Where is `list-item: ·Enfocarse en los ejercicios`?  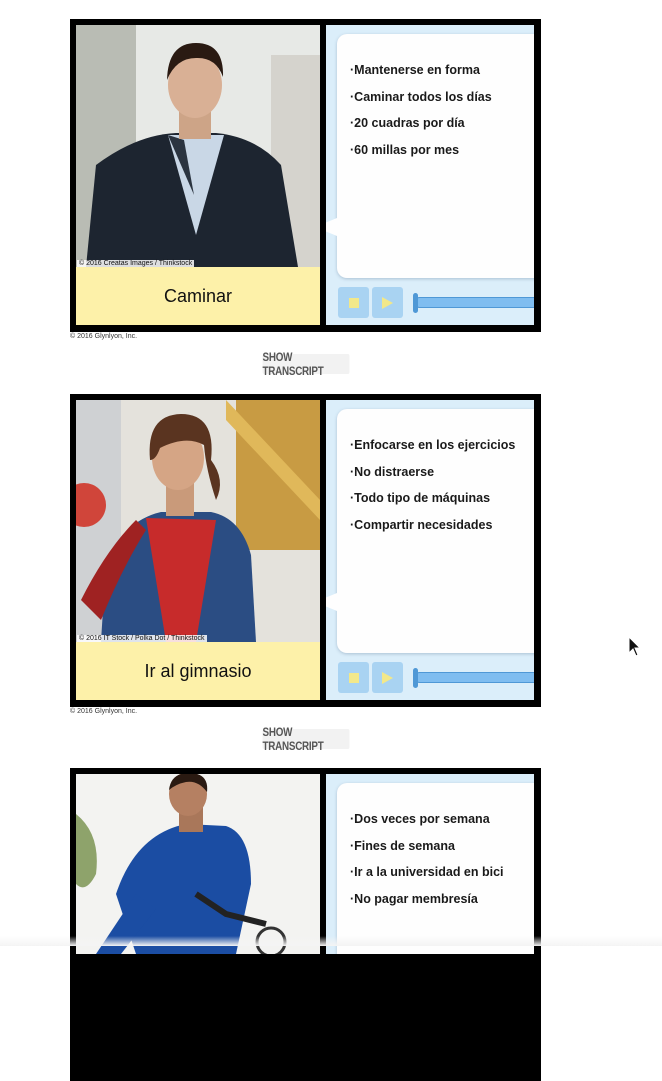
list-item: ·Enfocarse en los ejercicios is located at coordinates (433, 445).